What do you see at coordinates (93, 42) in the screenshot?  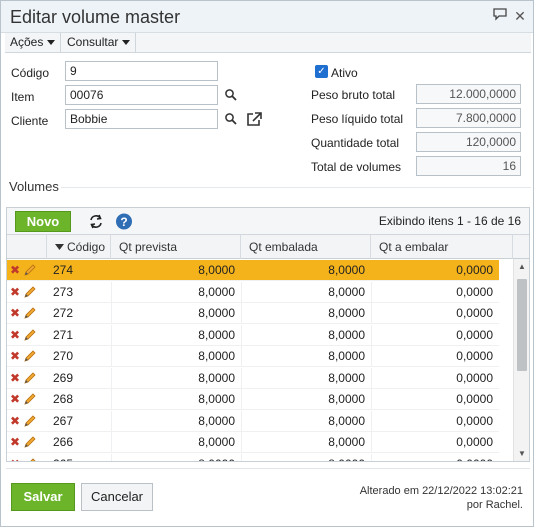 I see `consult-menu-label: Consultar` at bounding box center [93, 42].